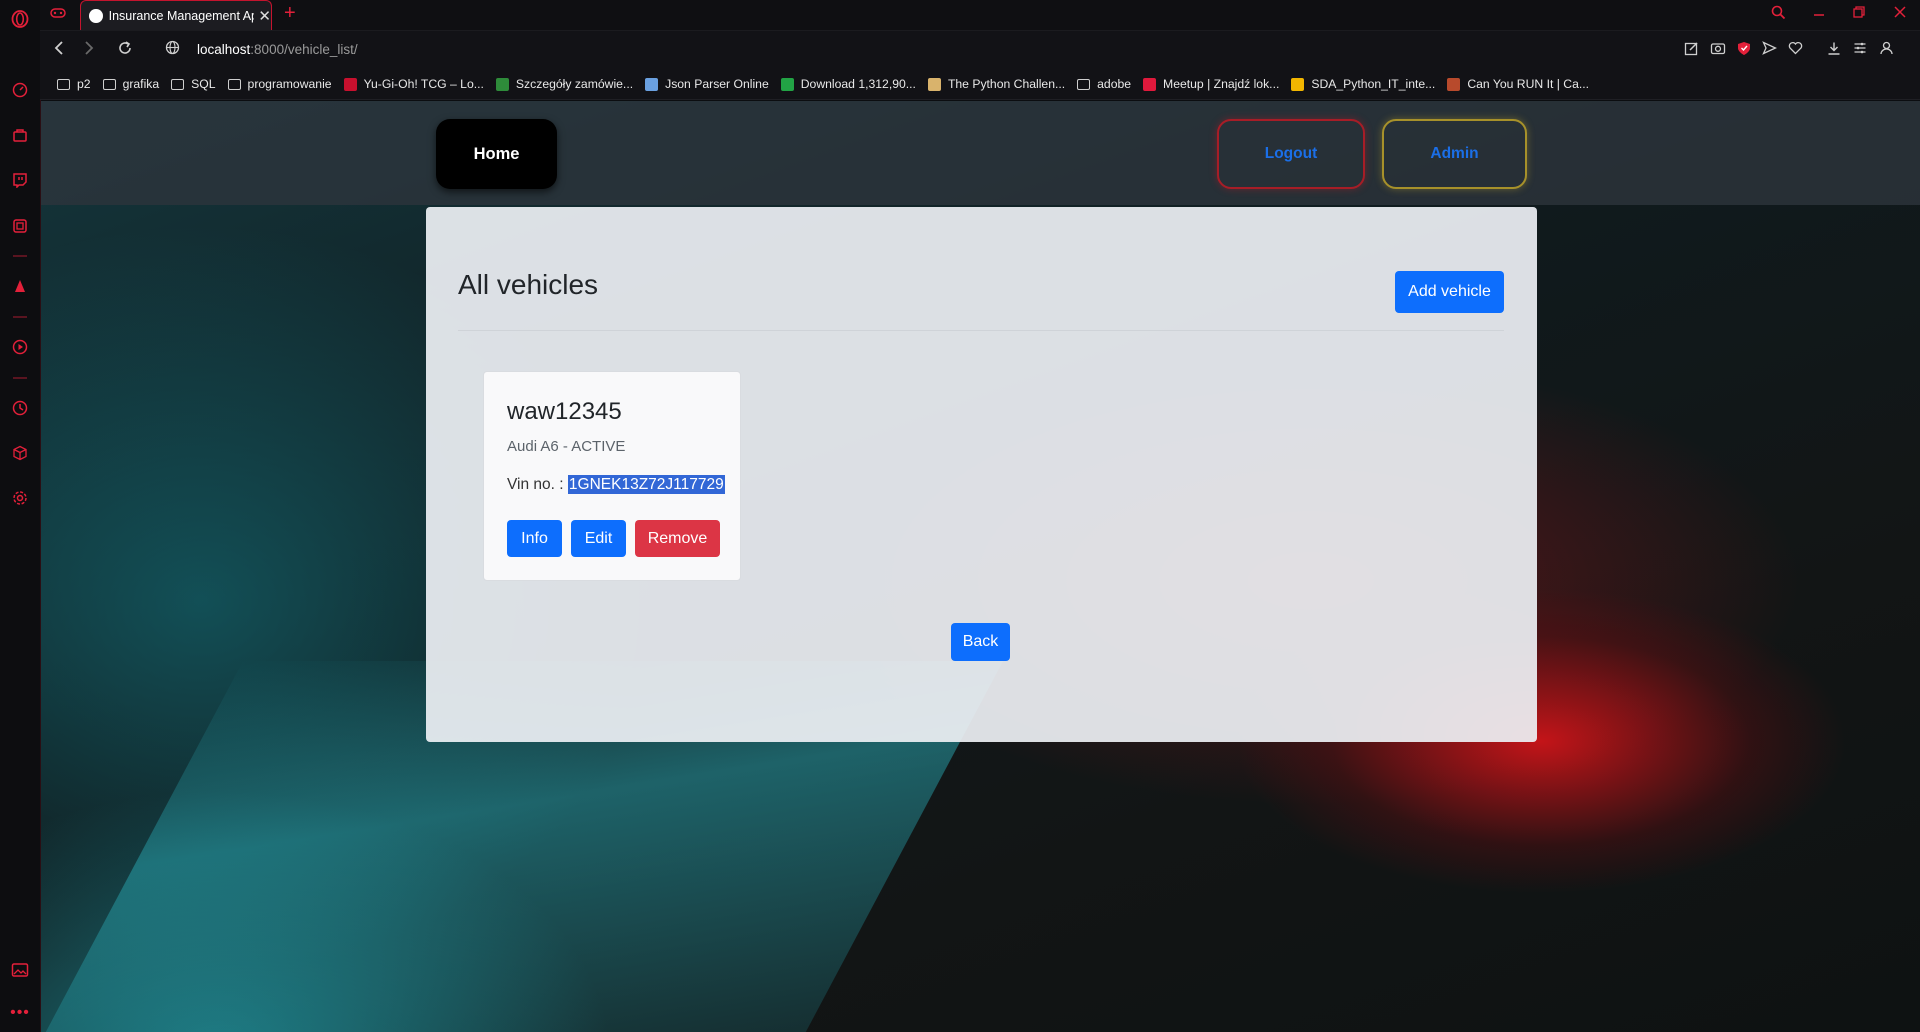 This screenshot has height=1032, width=1920. Describe the element at coordinates (1291, 154) in the screenshot. I see `logout-button: Logout` at that location.